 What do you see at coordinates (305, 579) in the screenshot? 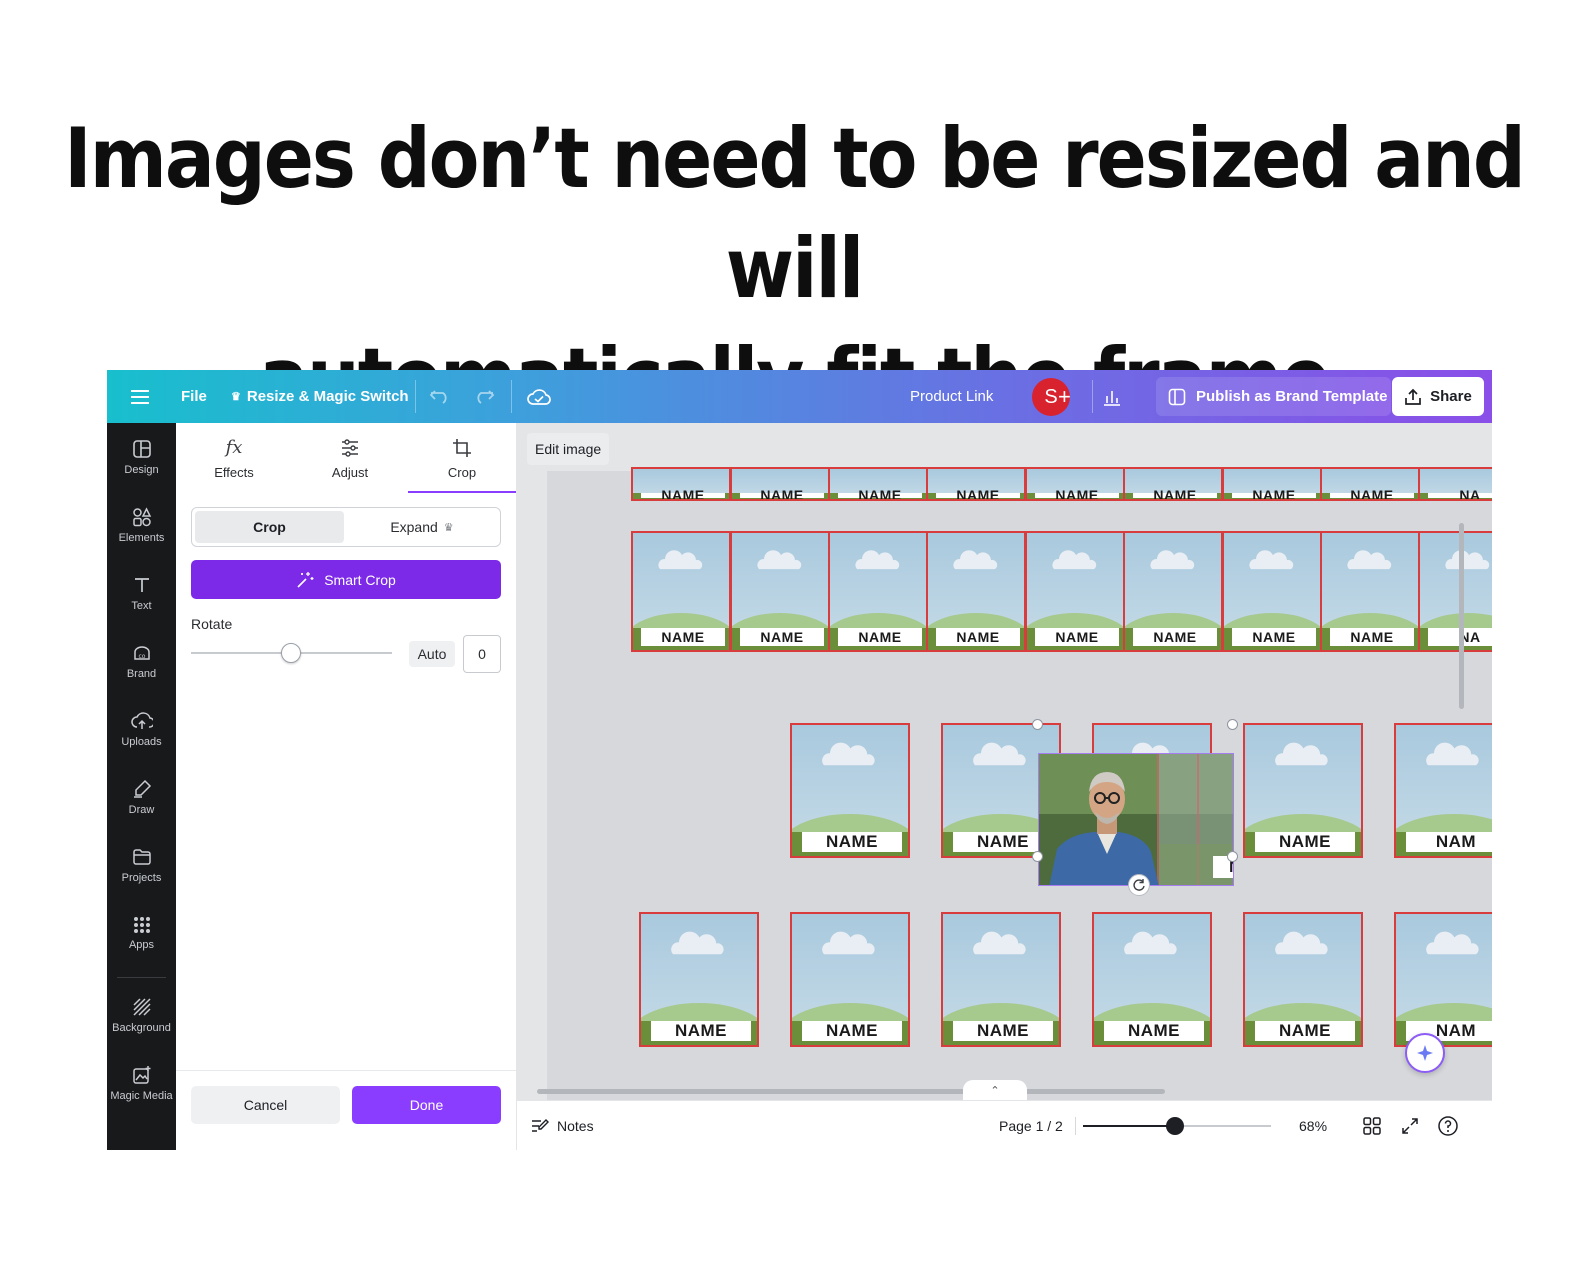
I see `sparkle-wand-icon` at bounding box center [305, 579].